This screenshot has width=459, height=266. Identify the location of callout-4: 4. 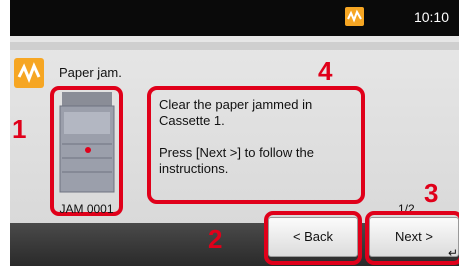
(325, 71).